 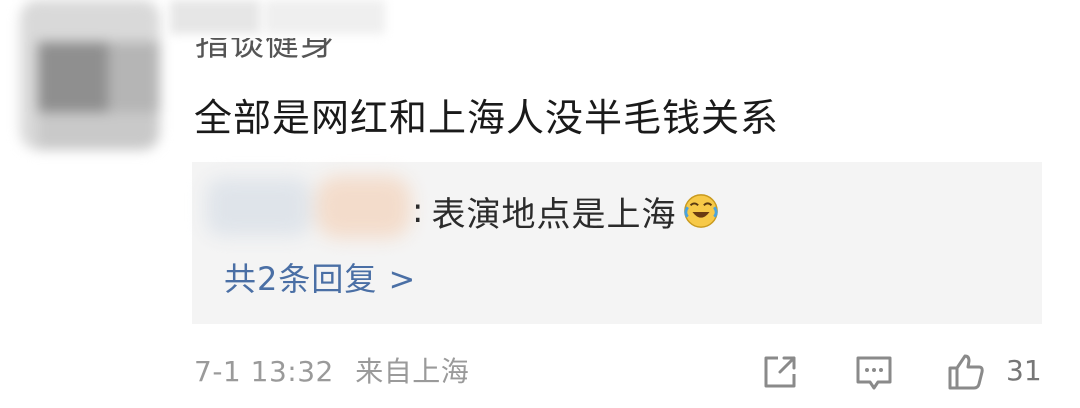 I want to click on username: 指谈健身, so click(x=265, y=55).